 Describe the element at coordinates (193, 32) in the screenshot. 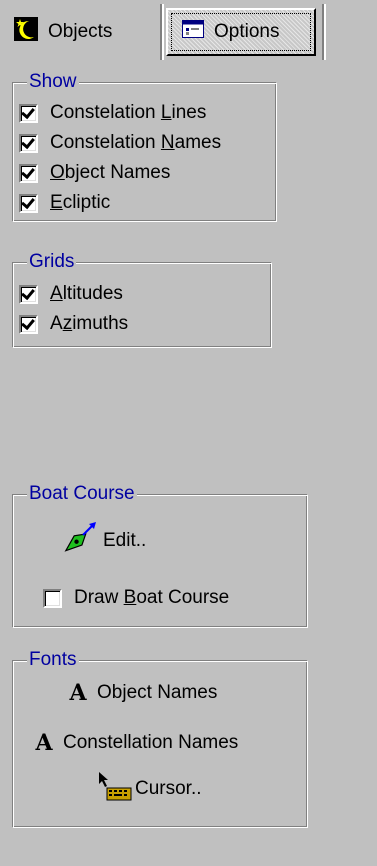

I see `options-window-icon` at that location.